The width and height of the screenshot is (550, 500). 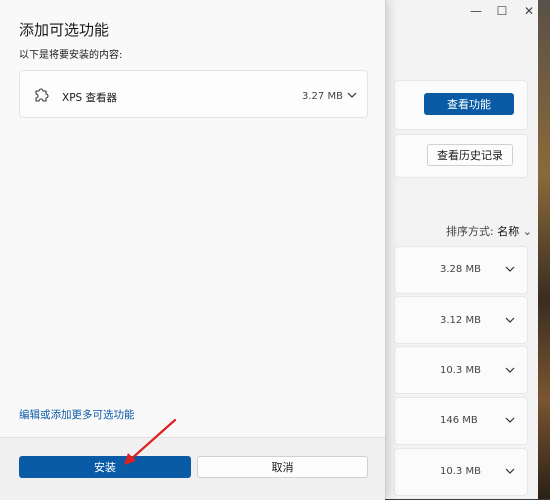 I want to click on dialog-footer: 安装 取消, so click(x=192, y=468).